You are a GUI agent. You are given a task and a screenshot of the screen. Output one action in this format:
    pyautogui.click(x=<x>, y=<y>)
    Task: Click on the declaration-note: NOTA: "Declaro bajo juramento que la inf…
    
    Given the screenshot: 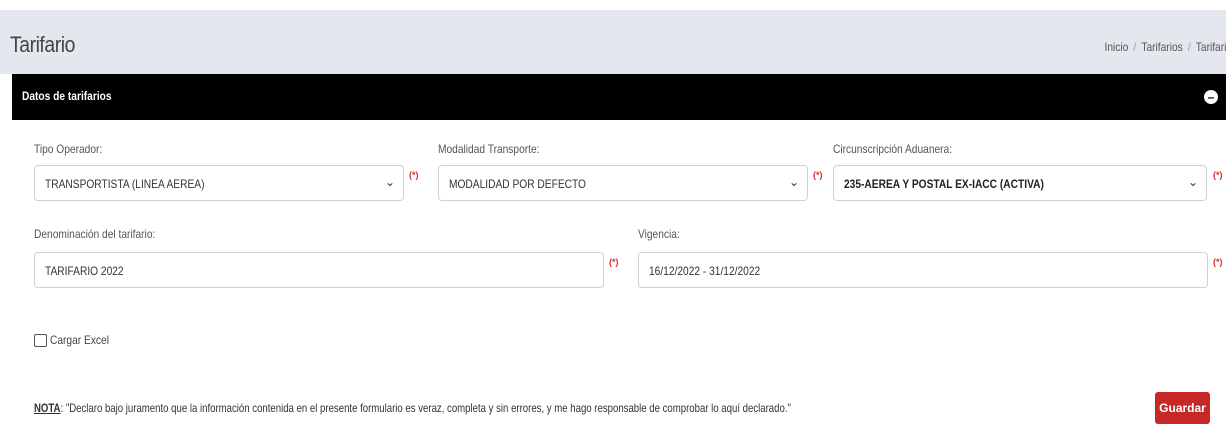 What is the action you would take?
    pyautogui.click(x=412, y=408)
    